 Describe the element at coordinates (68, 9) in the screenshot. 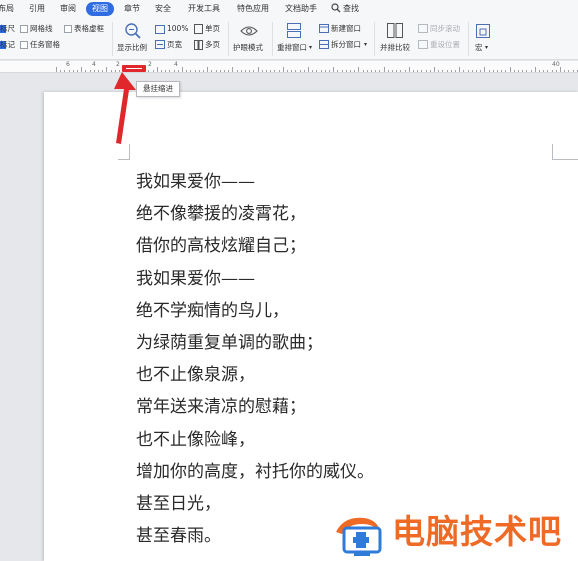

I see `tab-review: 审阅` at that location.